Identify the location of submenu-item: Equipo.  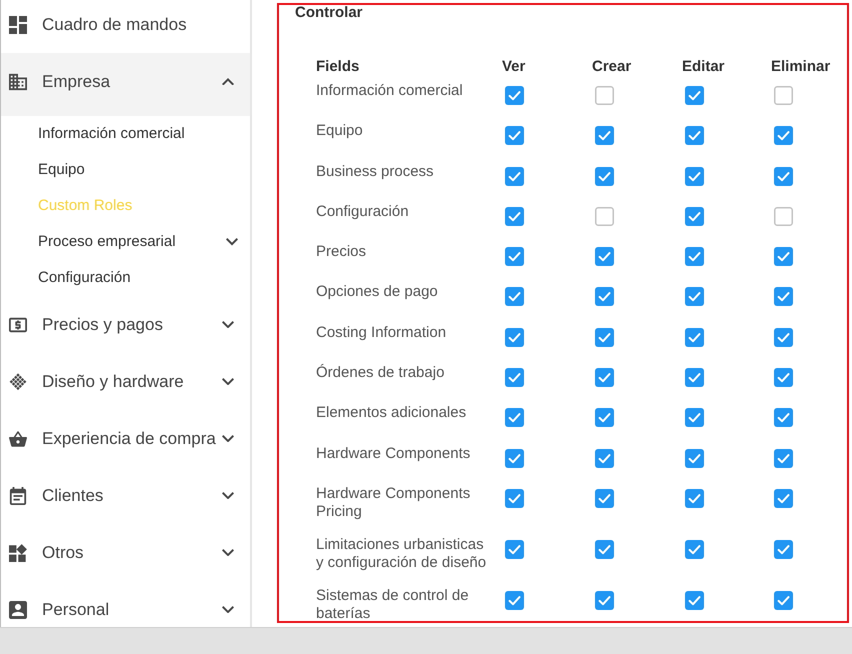
(125, 170).